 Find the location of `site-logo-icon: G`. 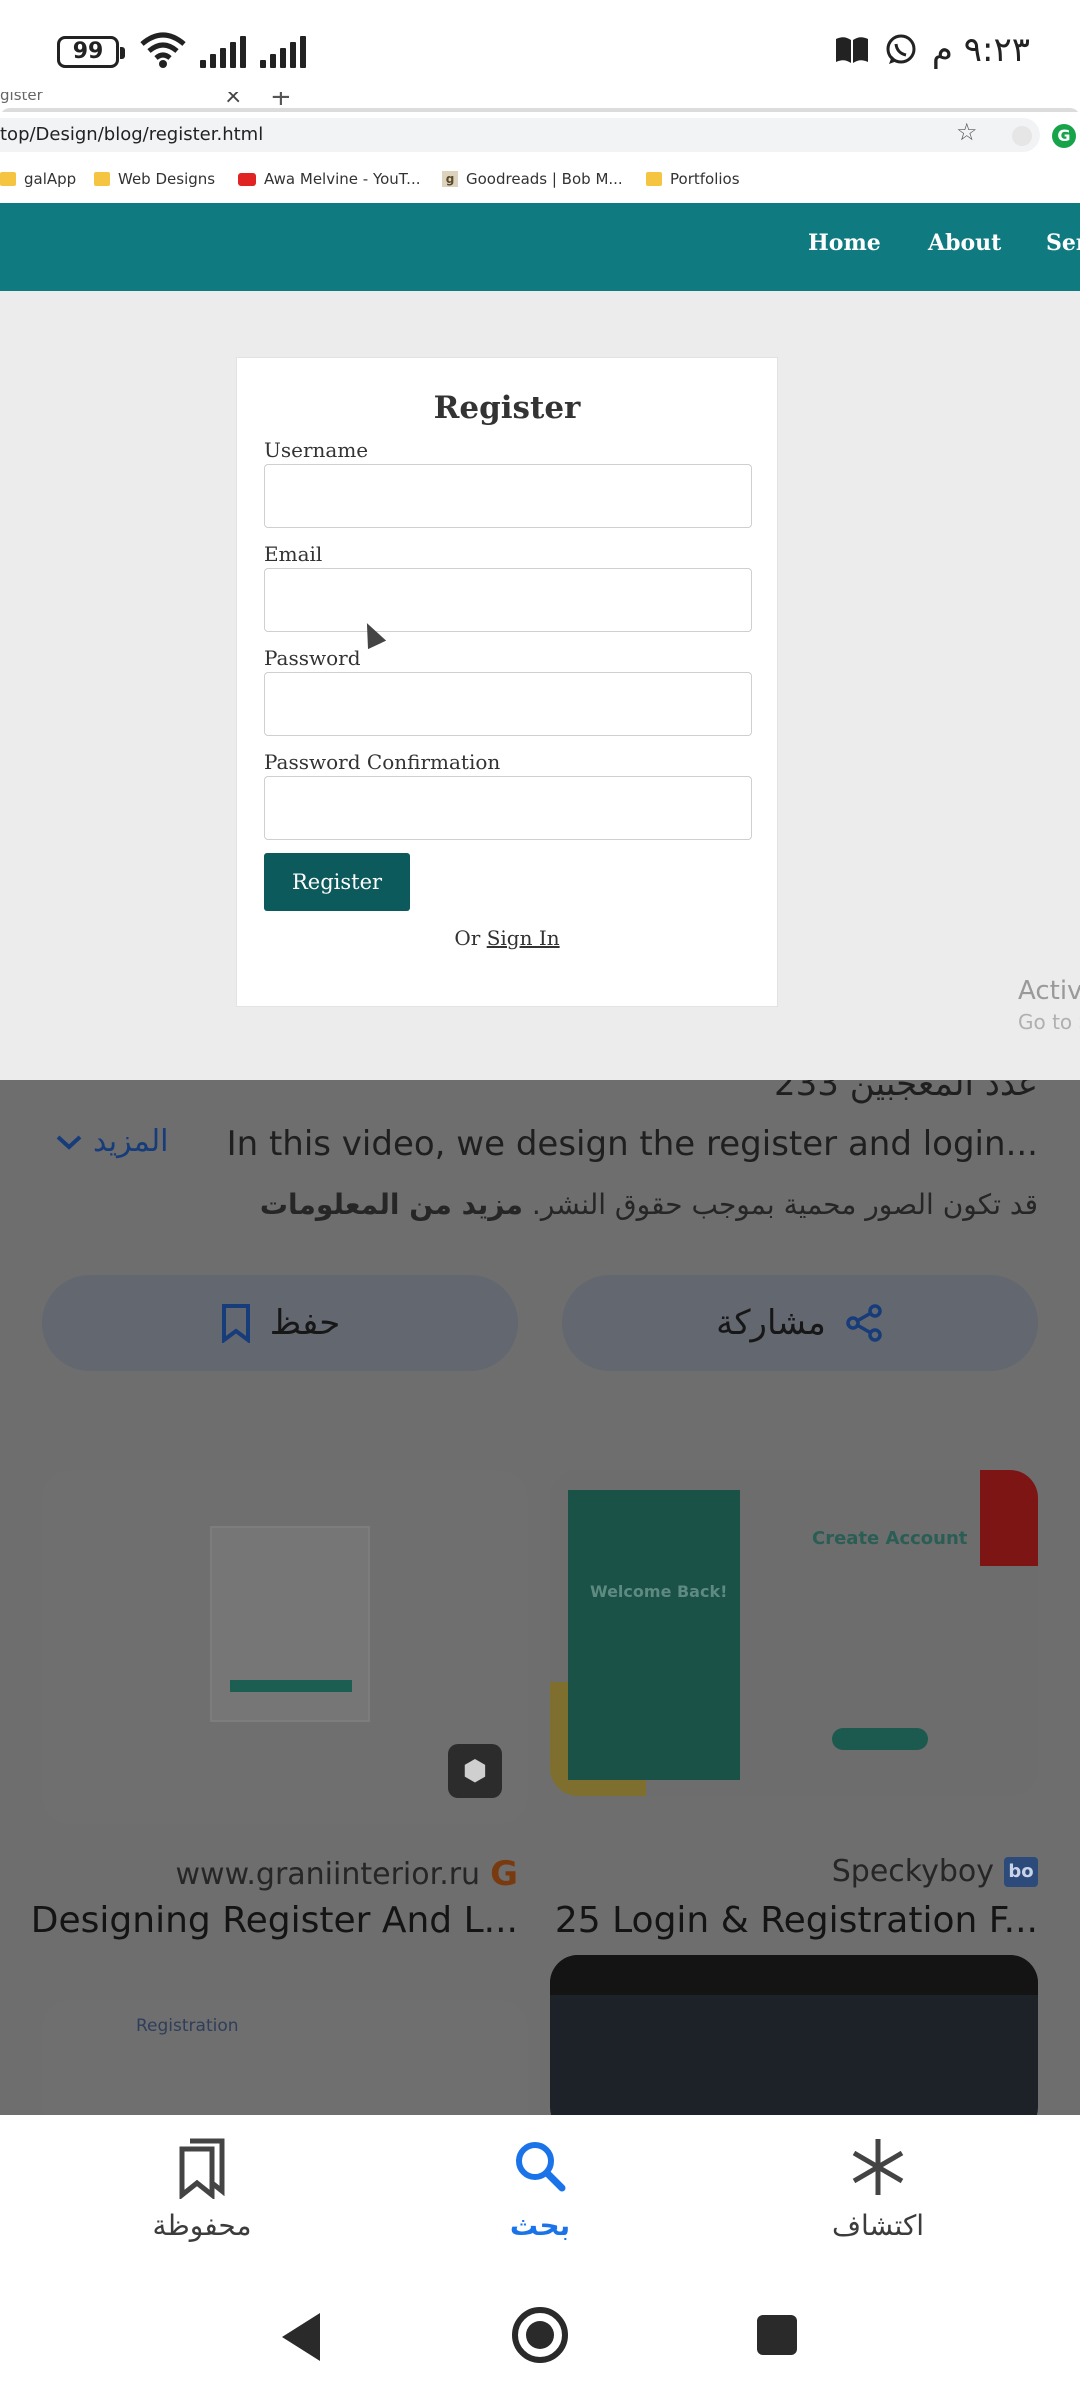

site-logo-icon: G is located at coordinates (504, 1874).